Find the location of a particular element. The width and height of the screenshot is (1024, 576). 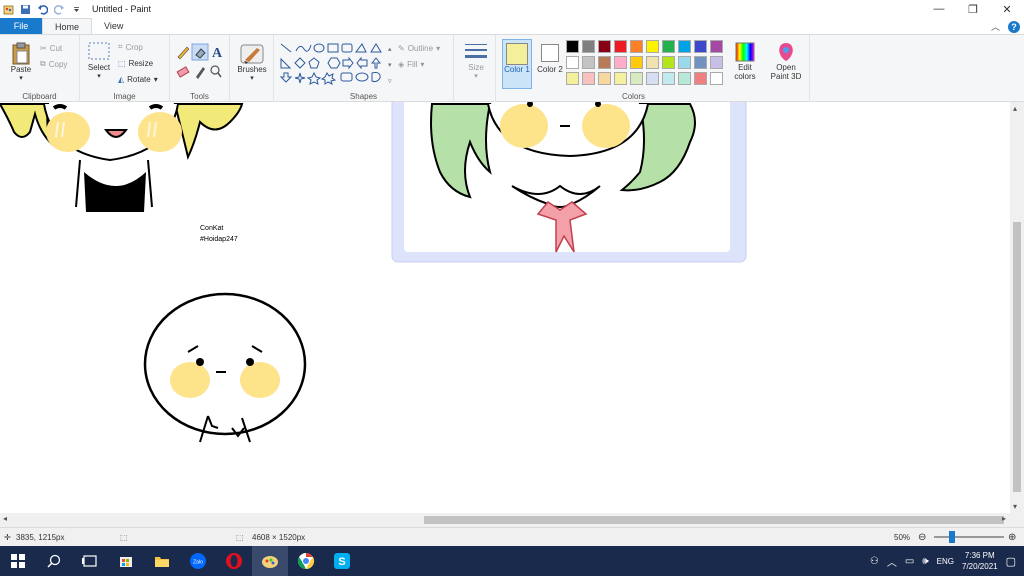

horizontal-scroll-thumb is located at coordinates (714, 520).